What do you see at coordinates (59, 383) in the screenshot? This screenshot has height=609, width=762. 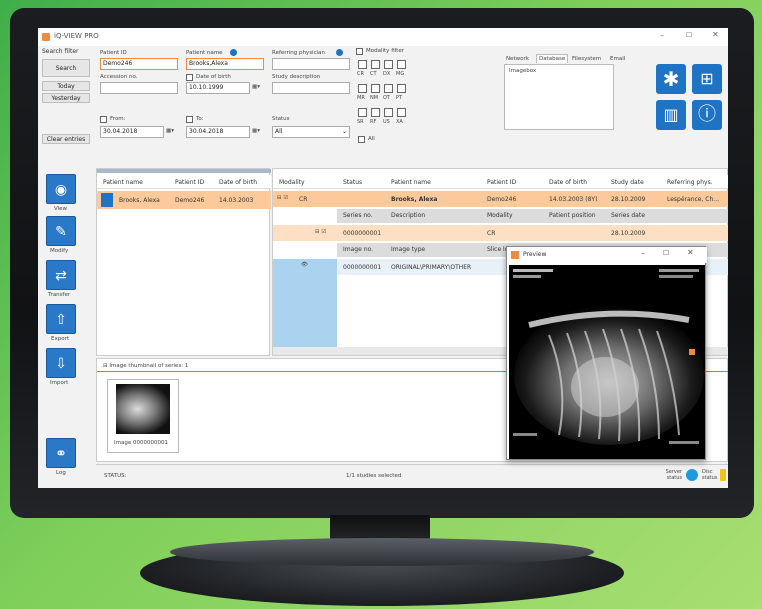 I see `import-label: Import` at bounding box center [59, 383].